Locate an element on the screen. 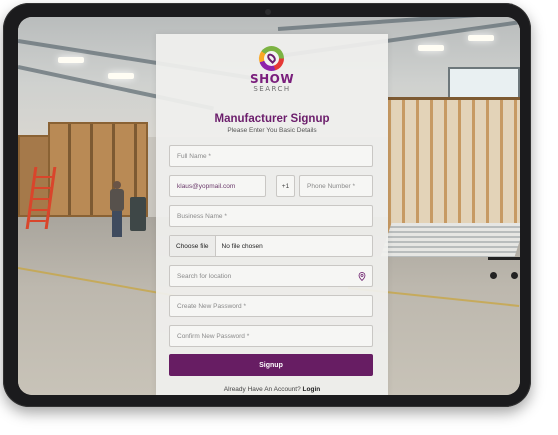  logo: SHOW SEARCH is located at coordinates (272, 70).